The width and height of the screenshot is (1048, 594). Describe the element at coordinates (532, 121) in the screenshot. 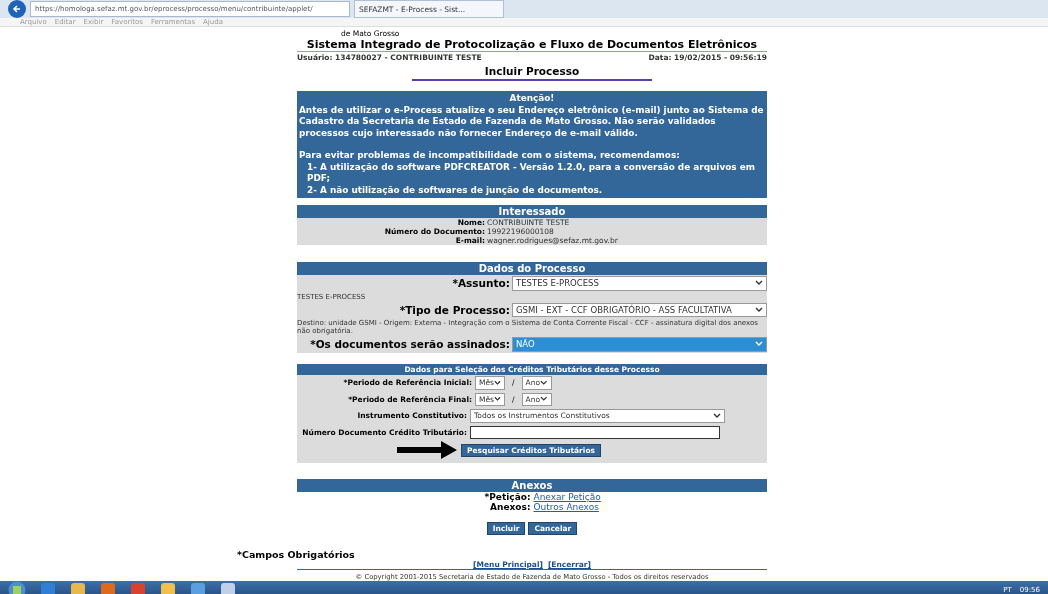

I see `notice-text: Antes de utilizar o e-Process atualize o seu Endereço eletrônico (e-mail) junto ao Sistema de Cadastro da Secretaria de Estado de Fazenda de Mato Grosso. Não serão validados processos cujo interessado não fornecer Endereço de e-mail válido.` at that location.